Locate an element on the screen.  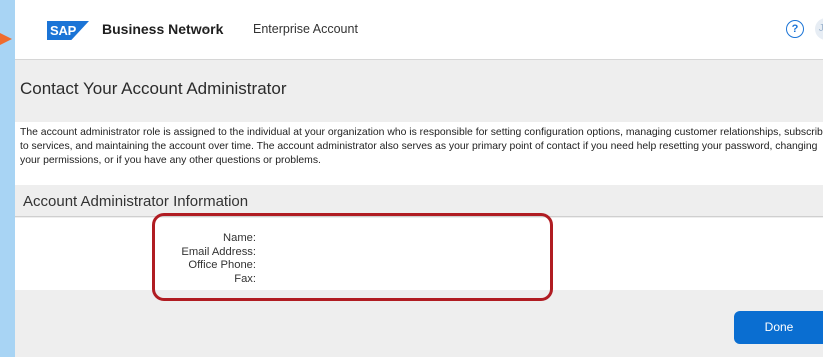
done-button: Done is located at coordinates (778, 327).